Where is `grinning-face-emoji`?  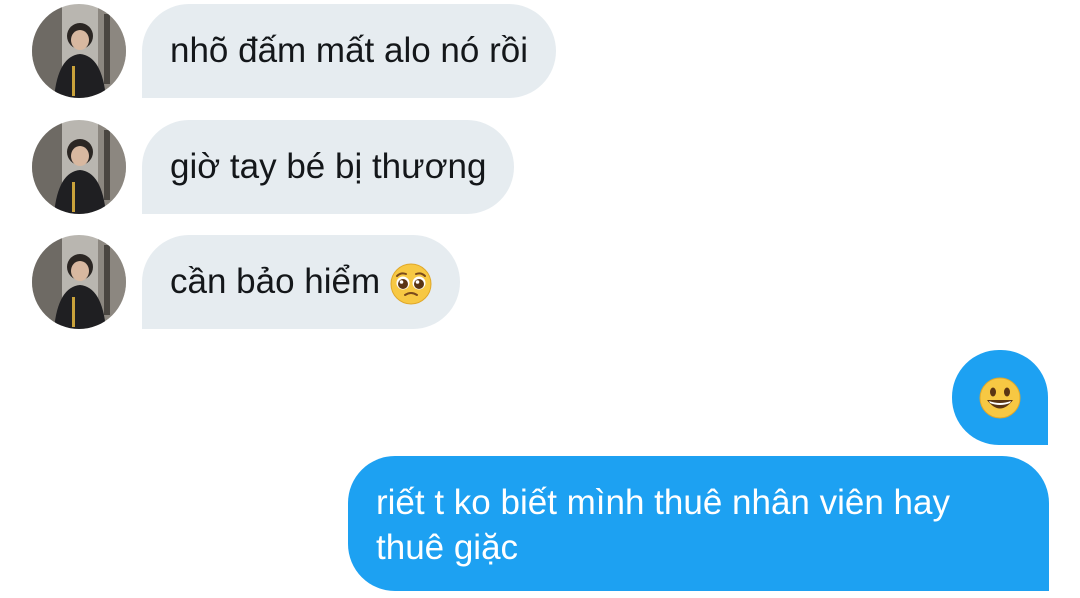
grinning-face-emoji is located at coordinates (1000, 398).